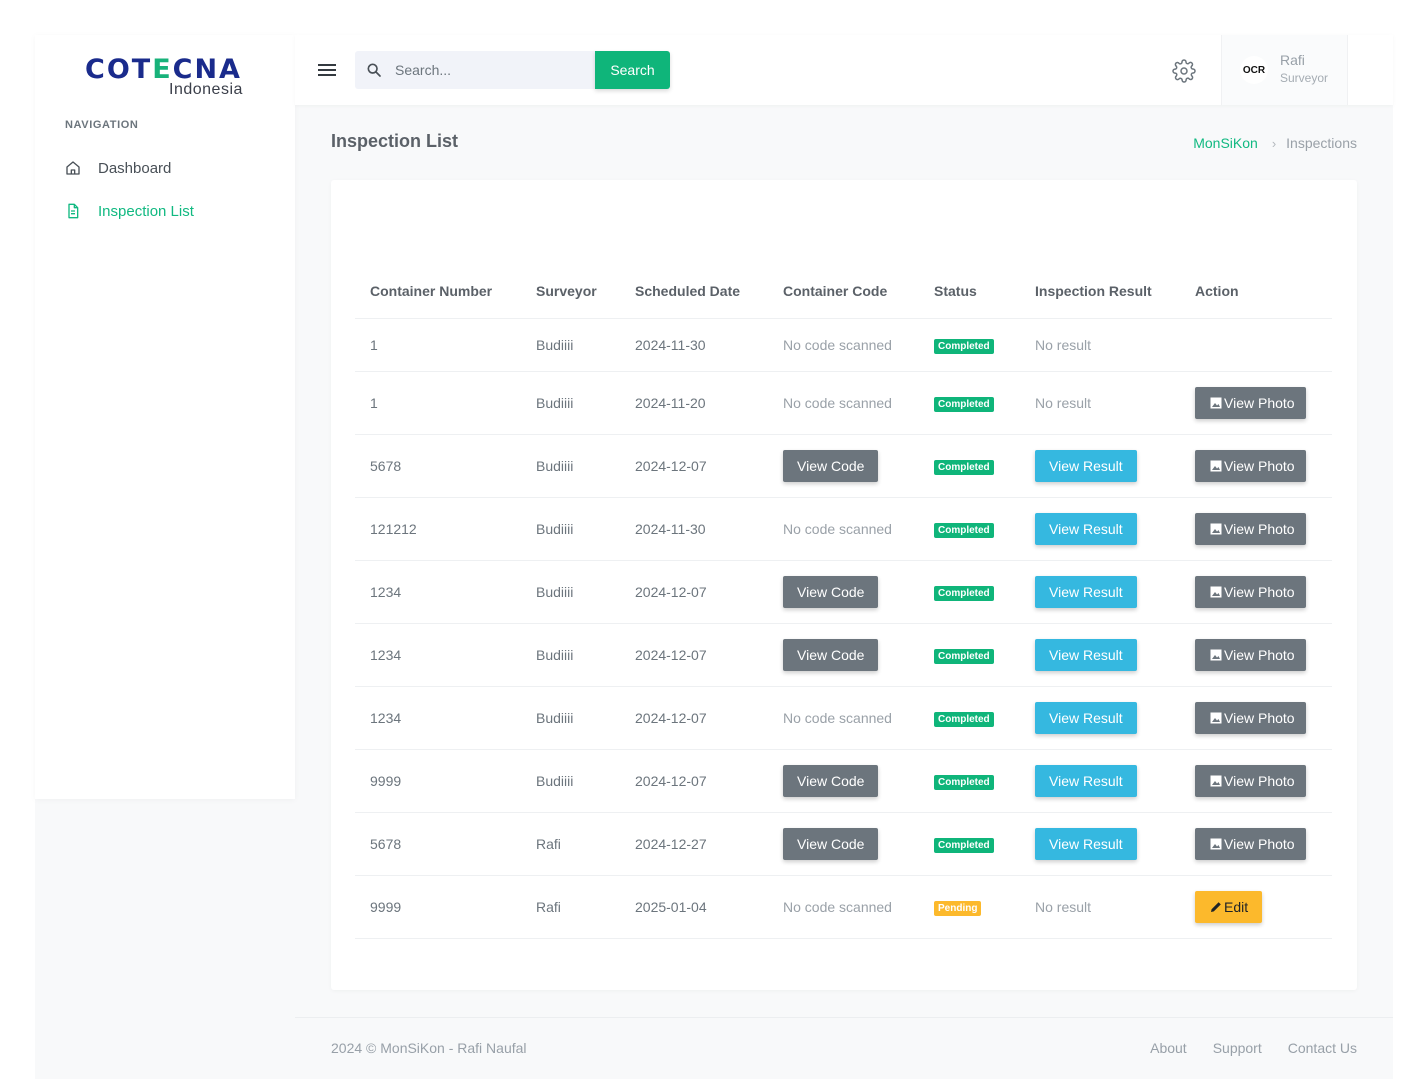 The image size is (1428, 1079). What do you see at coordinates (492, 70) in the screenshot?
I see `search-input` at bounding box center [492, 70].